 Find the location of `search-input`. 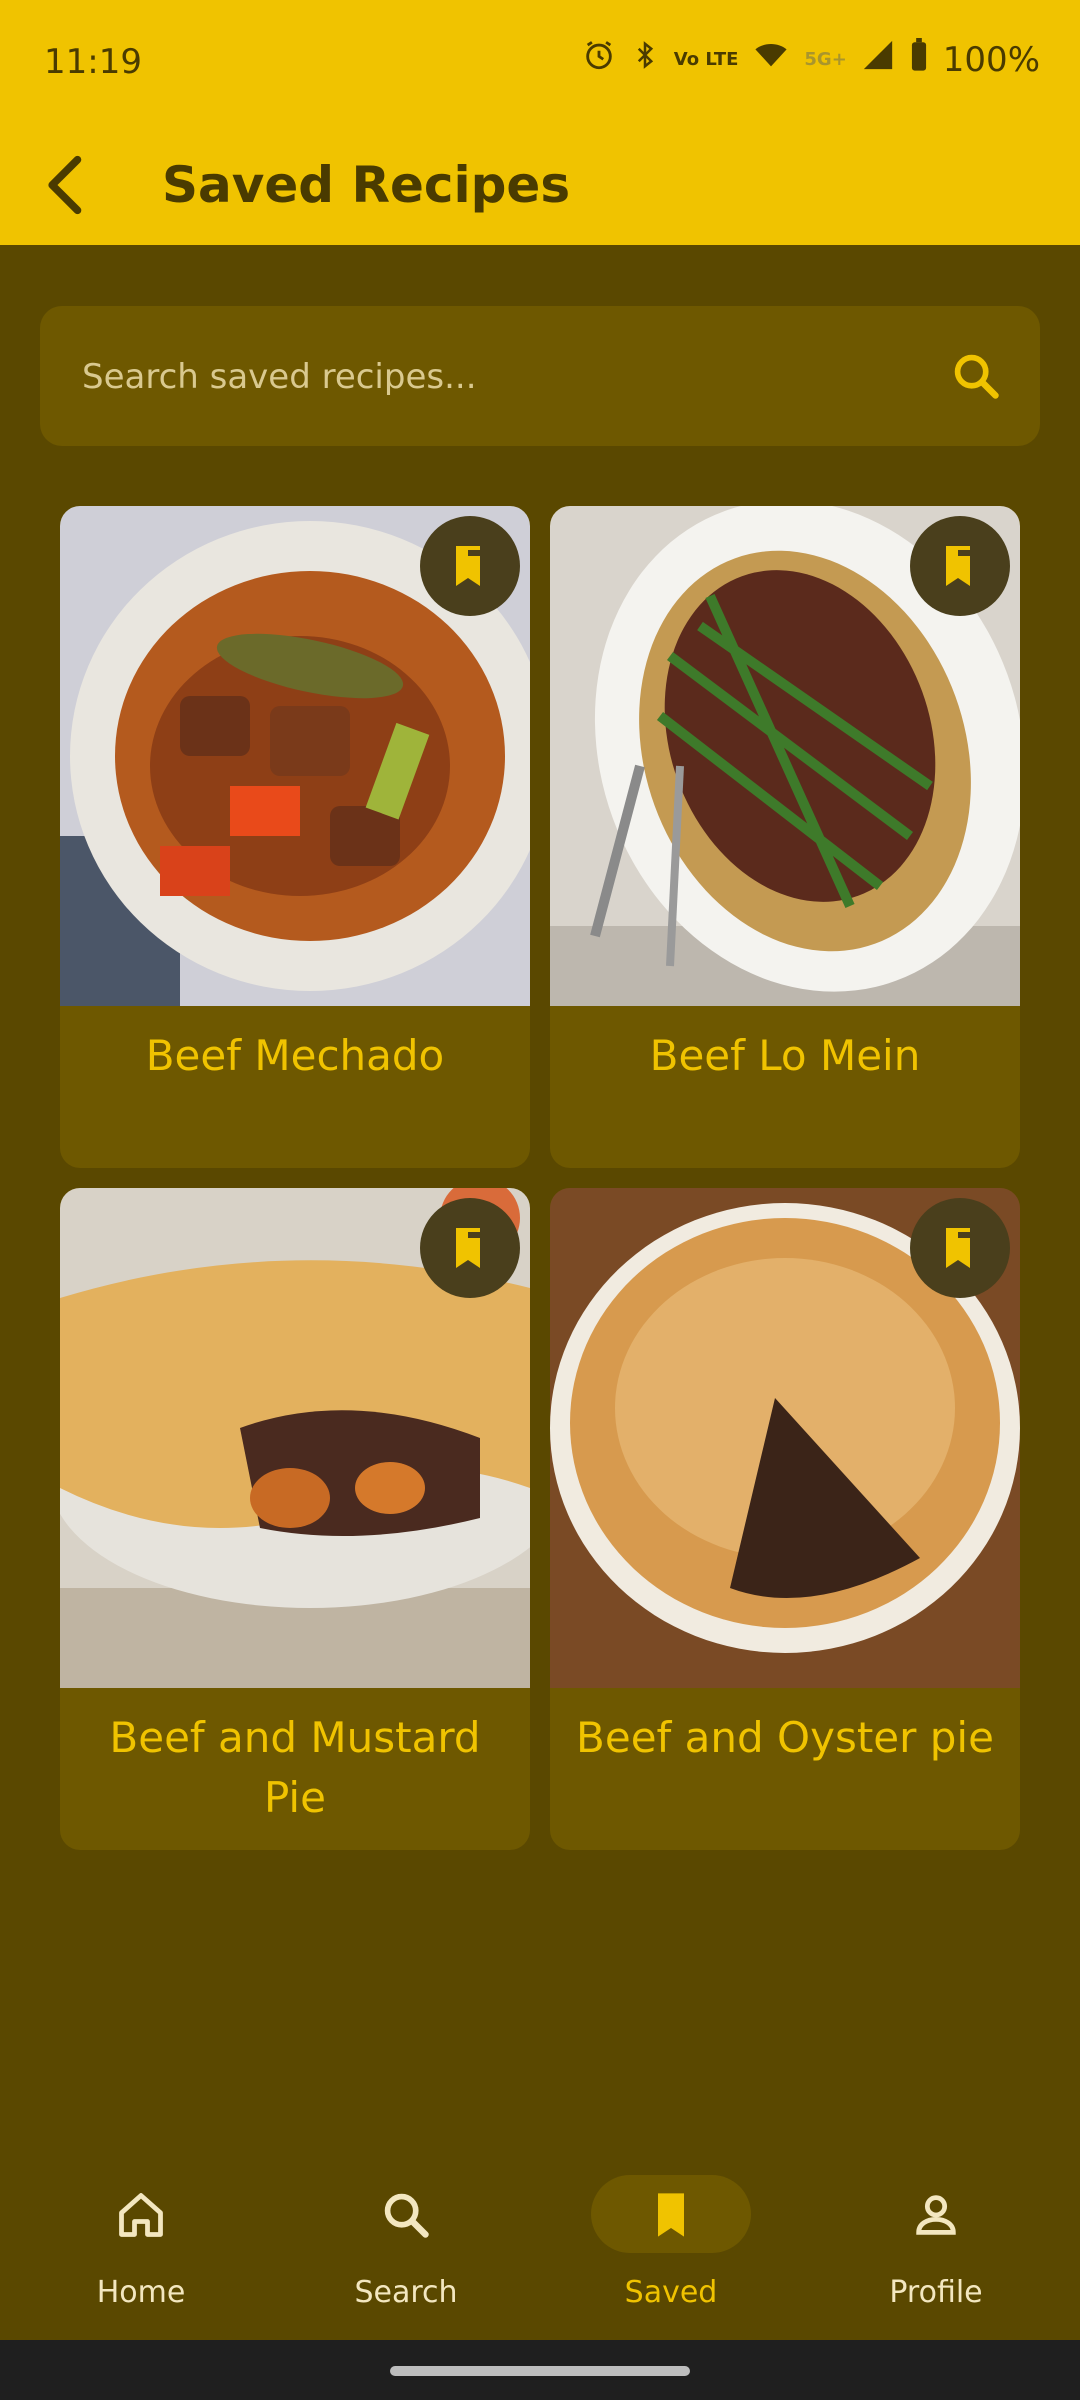

search-input is located at coordinates (512, 377).